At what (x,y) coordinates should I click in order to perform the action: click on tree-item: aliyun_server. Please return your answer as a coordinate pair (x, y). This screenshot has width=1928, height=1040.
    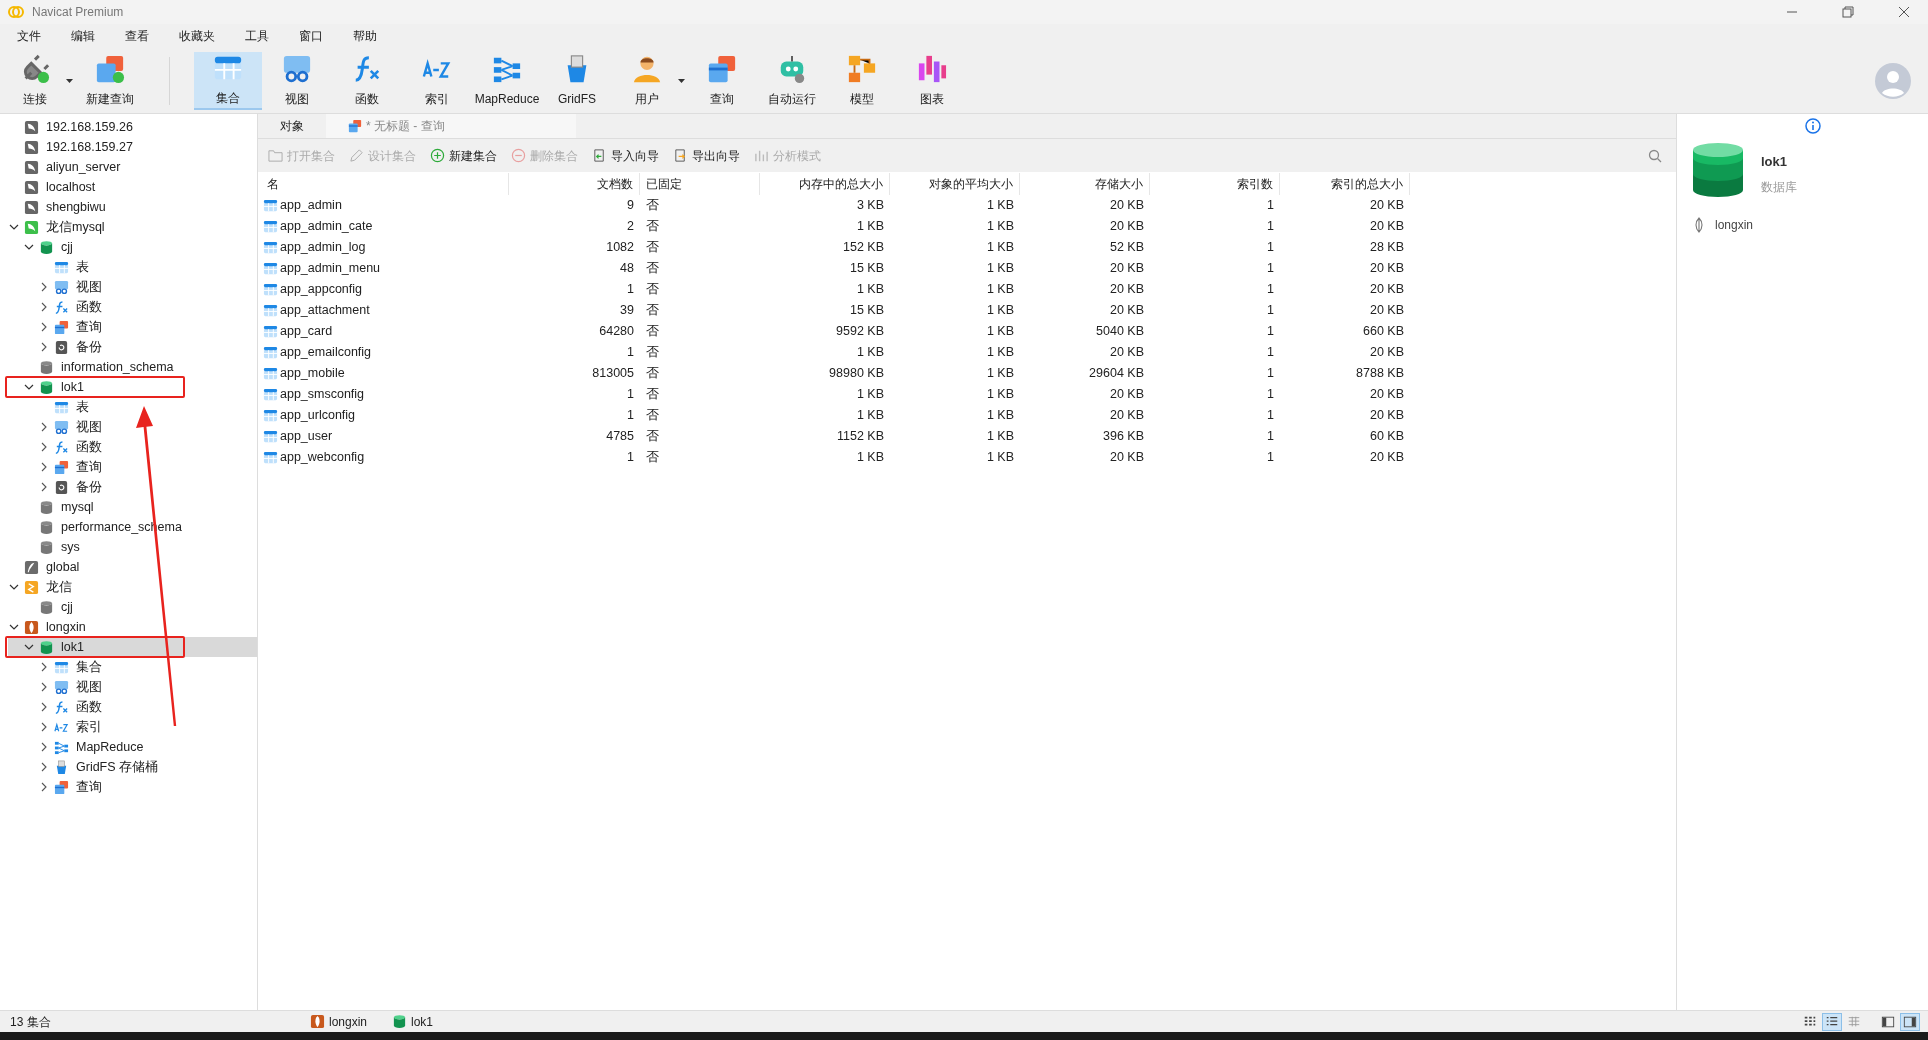
    Looking at the image, I should click on (132, 167).